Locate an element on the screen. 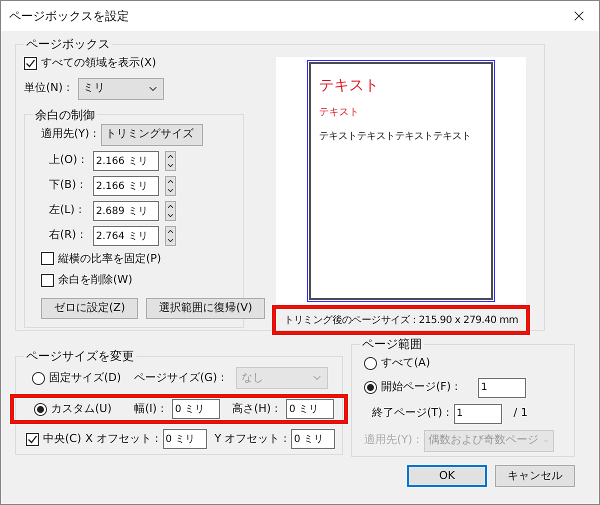 This screenshot has width=600, height=505. field-label: X オフセット : is located at coordinates (122, 438).